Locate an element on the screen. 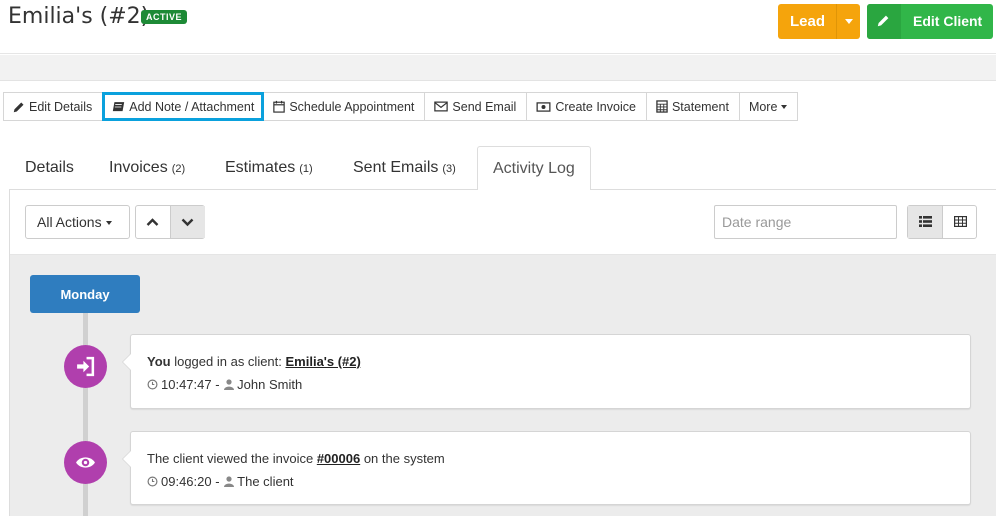 The width and height of the screenshot is (996, 516). more-dropdown-button: More is located at coordinates (768, 106).